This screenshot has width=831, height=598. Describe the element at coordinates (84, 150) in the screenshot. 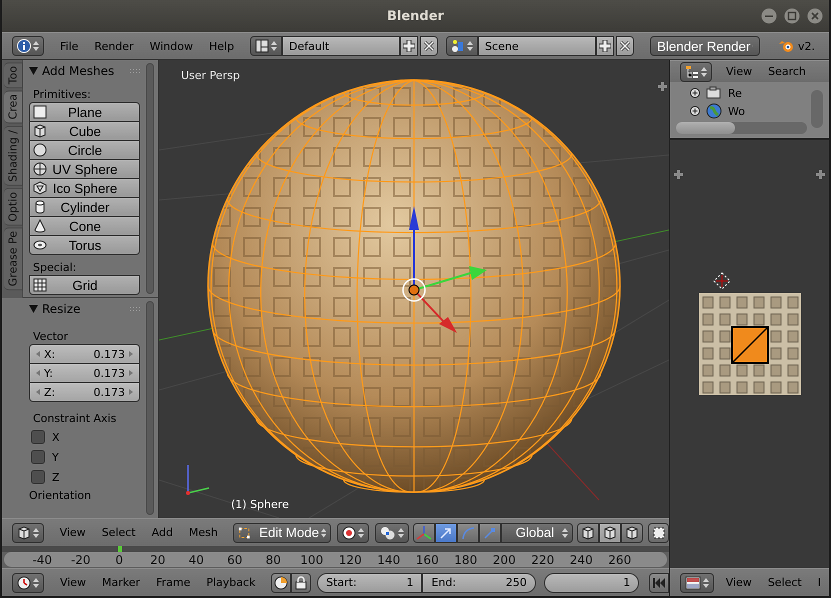

I see `add-mesh-button: Circle` at that location.